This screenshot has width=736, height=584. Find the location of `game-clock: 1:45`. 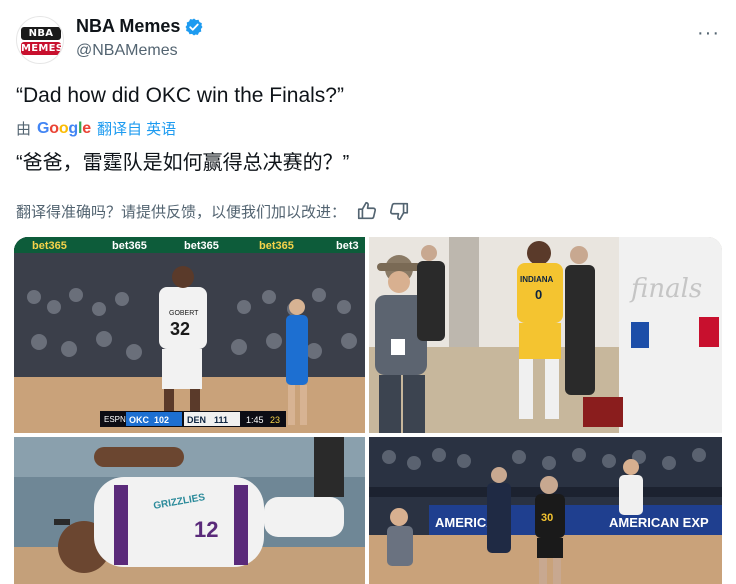

game-clock: 1:45 is located at coordinates (255, 420).